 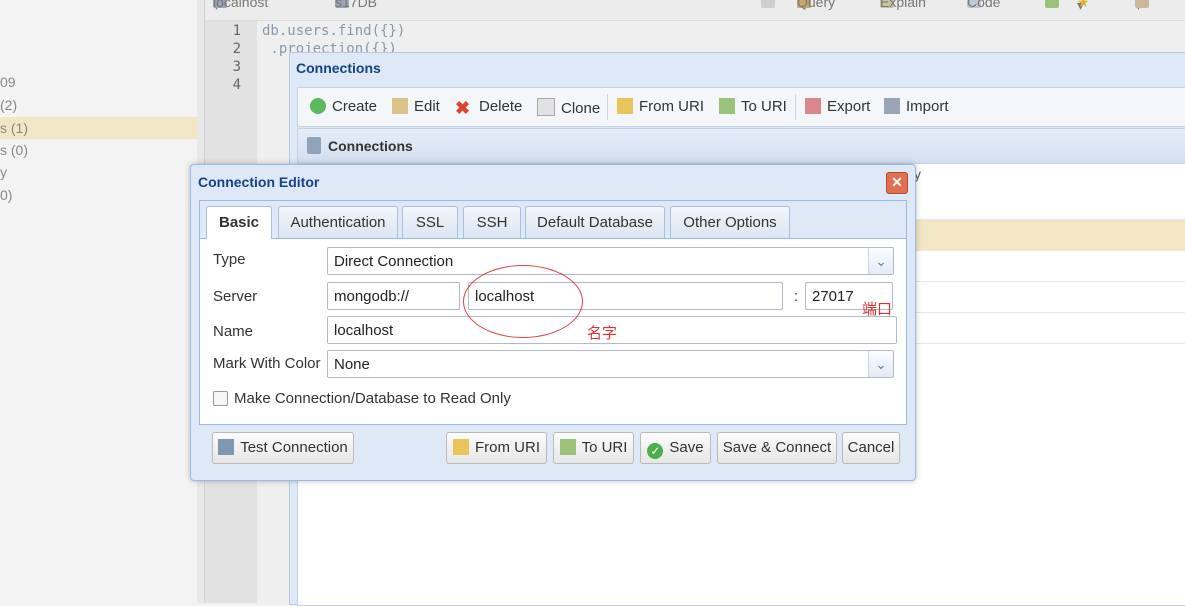 What do you see at coordinates (1142, 4) in the screenshot?
I see `gear-icon` at bounding box center [1142, 4].